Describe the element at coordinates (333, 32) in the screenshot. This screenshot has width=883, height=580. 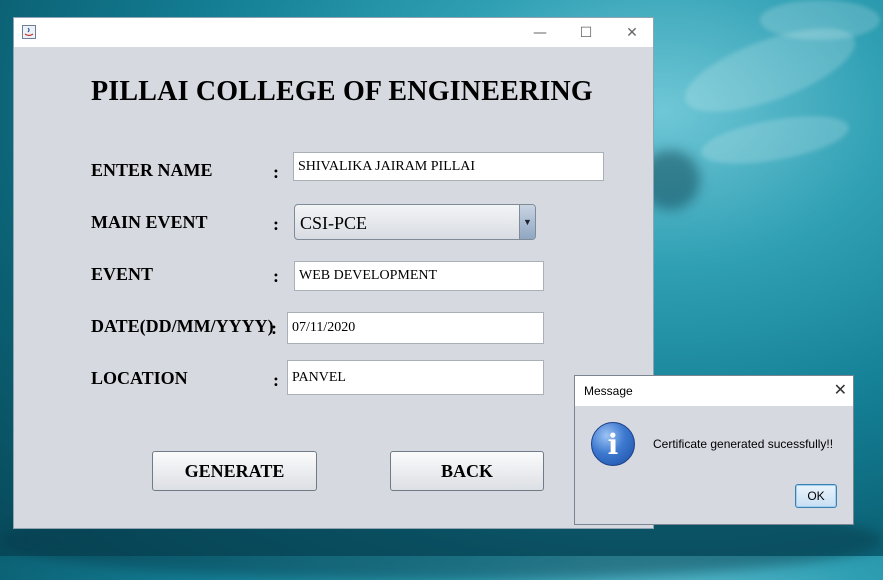
I see `window-titlebar: — ☐ ✕` at that location.